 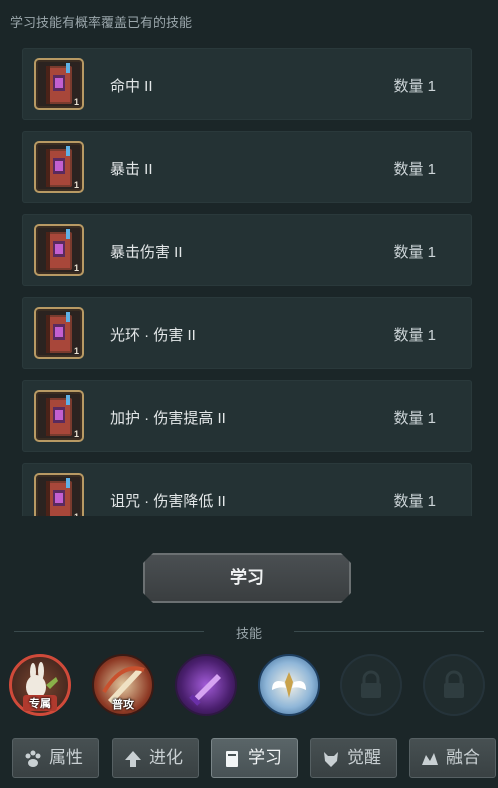 What do you see at coordinates (40, 703) in the screenshot?
I see `skill-tag: 专属` at bounding box center [40, 703].